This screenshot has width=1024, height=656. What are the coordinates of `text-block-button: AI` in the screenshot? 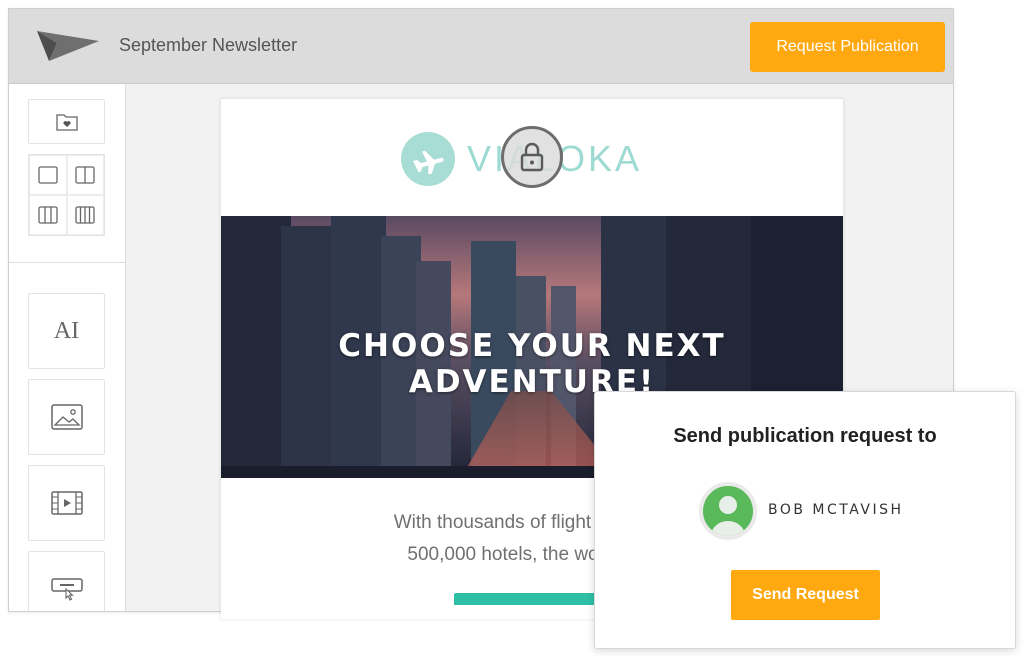 It's located at (66, 331).